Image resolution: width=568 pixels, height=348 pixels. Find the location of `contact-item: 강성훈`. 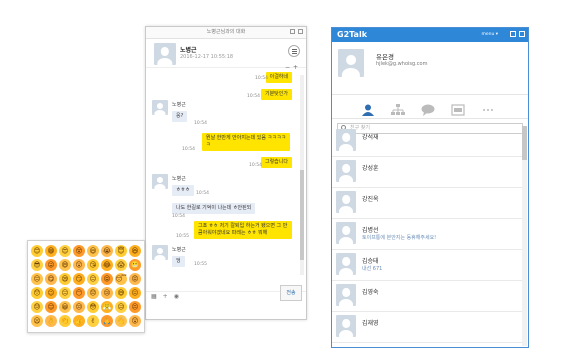

contact-item: 강성훈 is located at coordinates (427, 172).